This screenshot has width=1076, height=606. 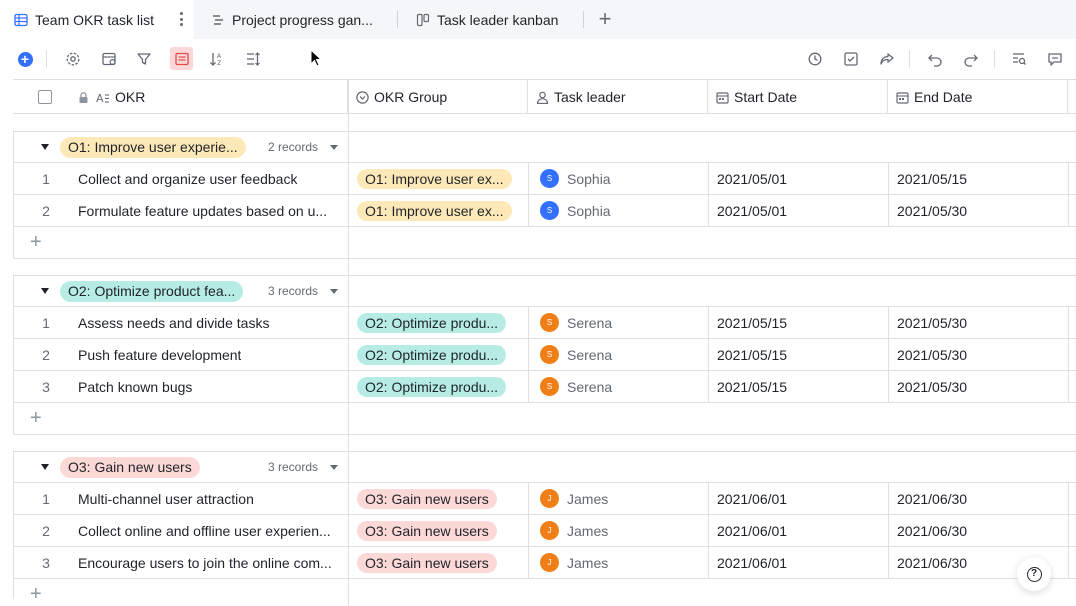 I want to click on undo-icon, so click(x=935, y=59).